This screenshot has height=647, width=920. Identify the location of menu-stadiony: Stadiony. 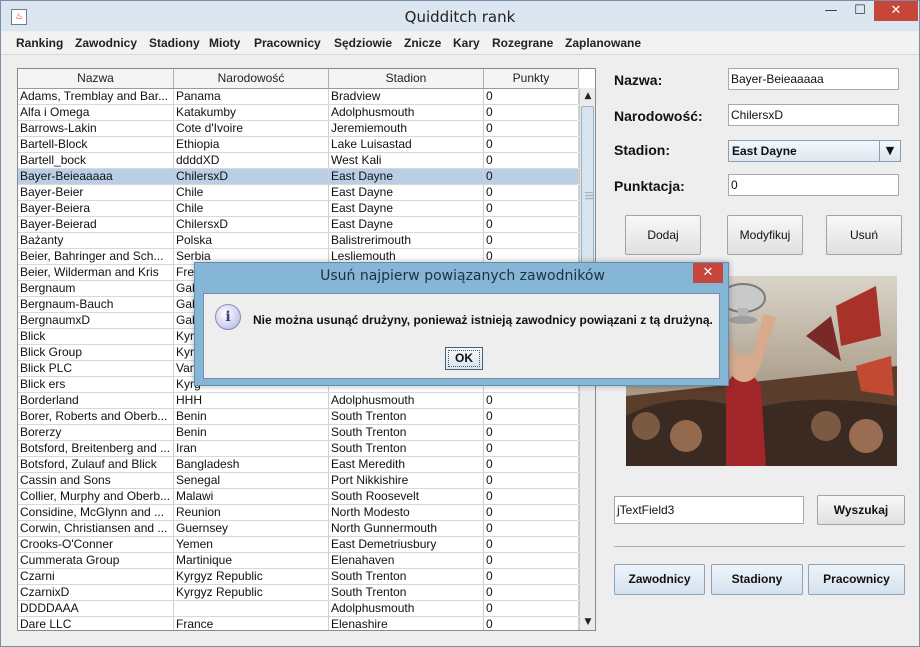
(174, 43).